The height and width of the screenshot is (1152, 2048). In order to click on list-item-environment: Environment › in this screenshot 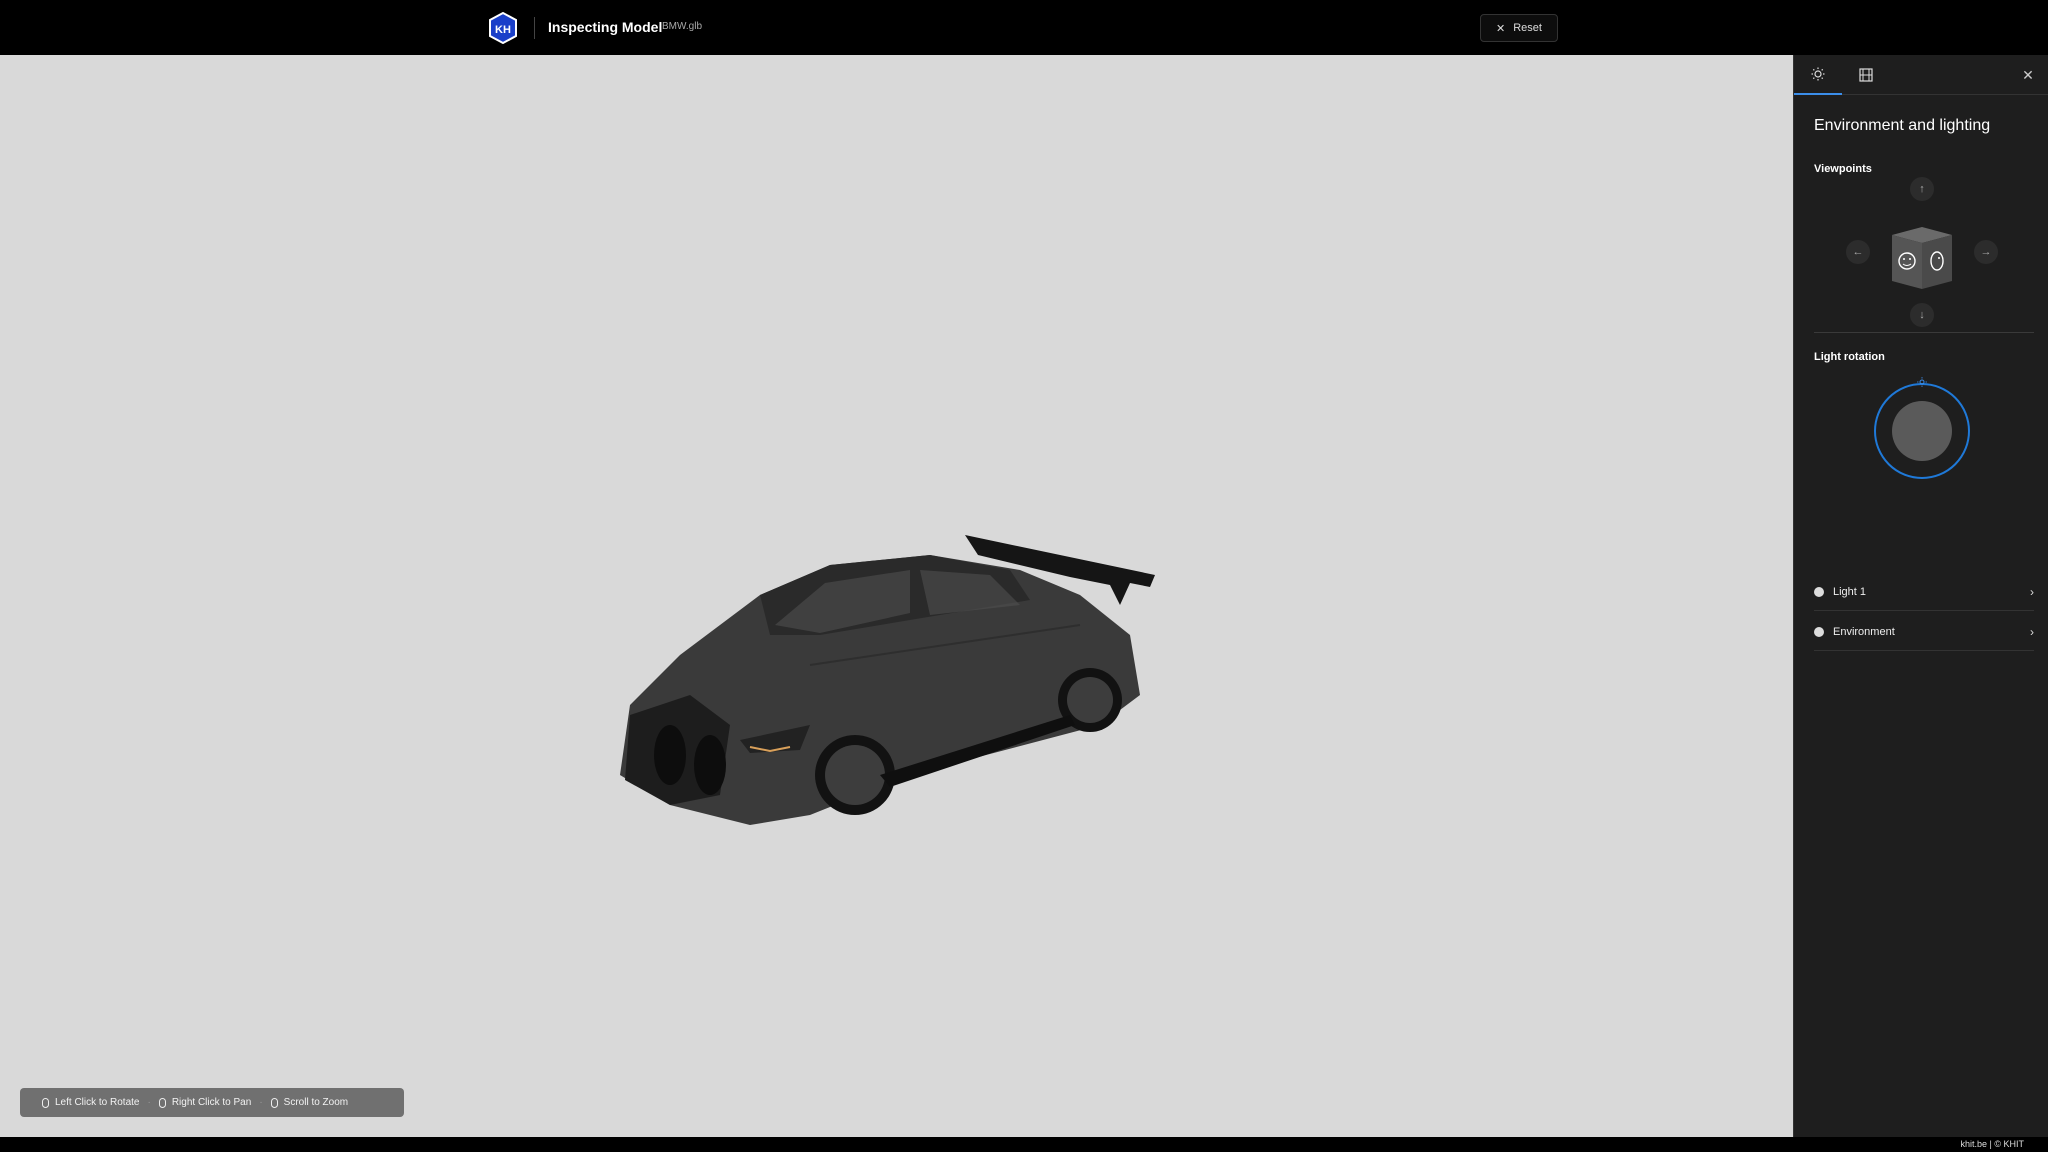, I will do `click(1924, 632)`.